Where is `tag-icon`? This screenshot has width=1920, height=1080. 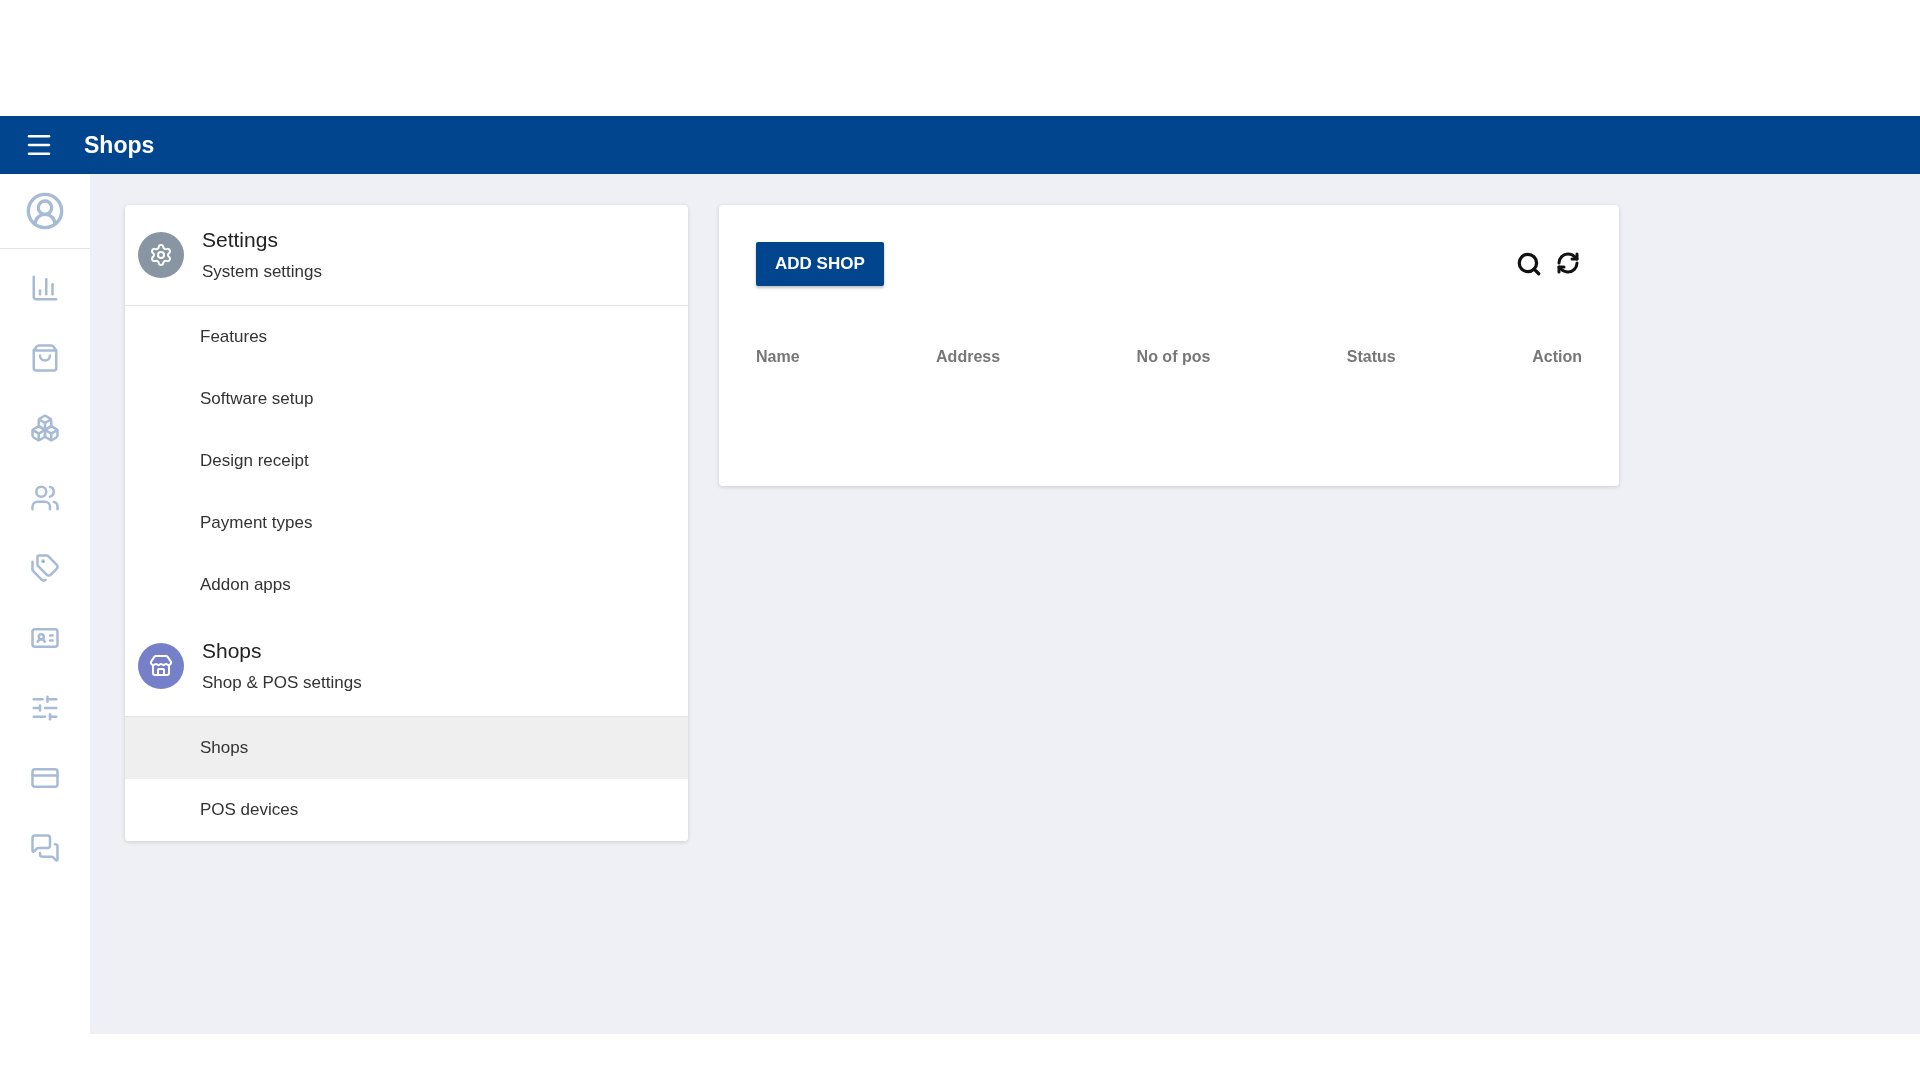
tag-icon is located at coordinates (45, 568).